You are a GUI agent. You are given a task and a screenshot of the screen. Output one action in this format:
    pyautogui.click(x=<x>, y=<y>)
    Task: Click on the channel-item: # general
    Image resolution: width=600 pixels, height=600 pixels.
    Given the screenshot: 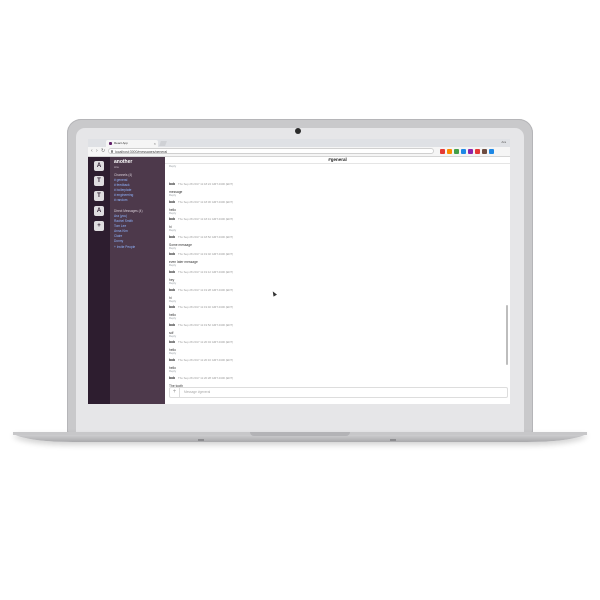 What is the action you would take?
    pyautogui.click(x=120, y=180)
    